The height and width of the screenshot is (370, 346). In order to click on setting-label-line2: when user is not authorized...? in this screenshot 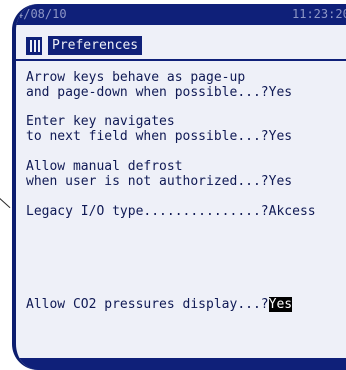, I will do `click(147, 181)`.